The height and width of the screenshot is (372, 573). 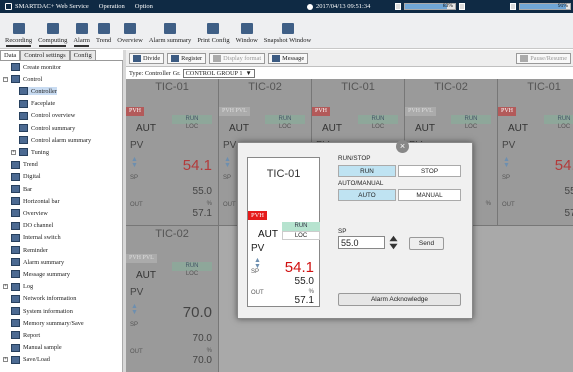 What do you see at coordinates (32, 177) in the screenshot?
I see `sidebar-item-label: Digital` at bounding box center [32, 177].